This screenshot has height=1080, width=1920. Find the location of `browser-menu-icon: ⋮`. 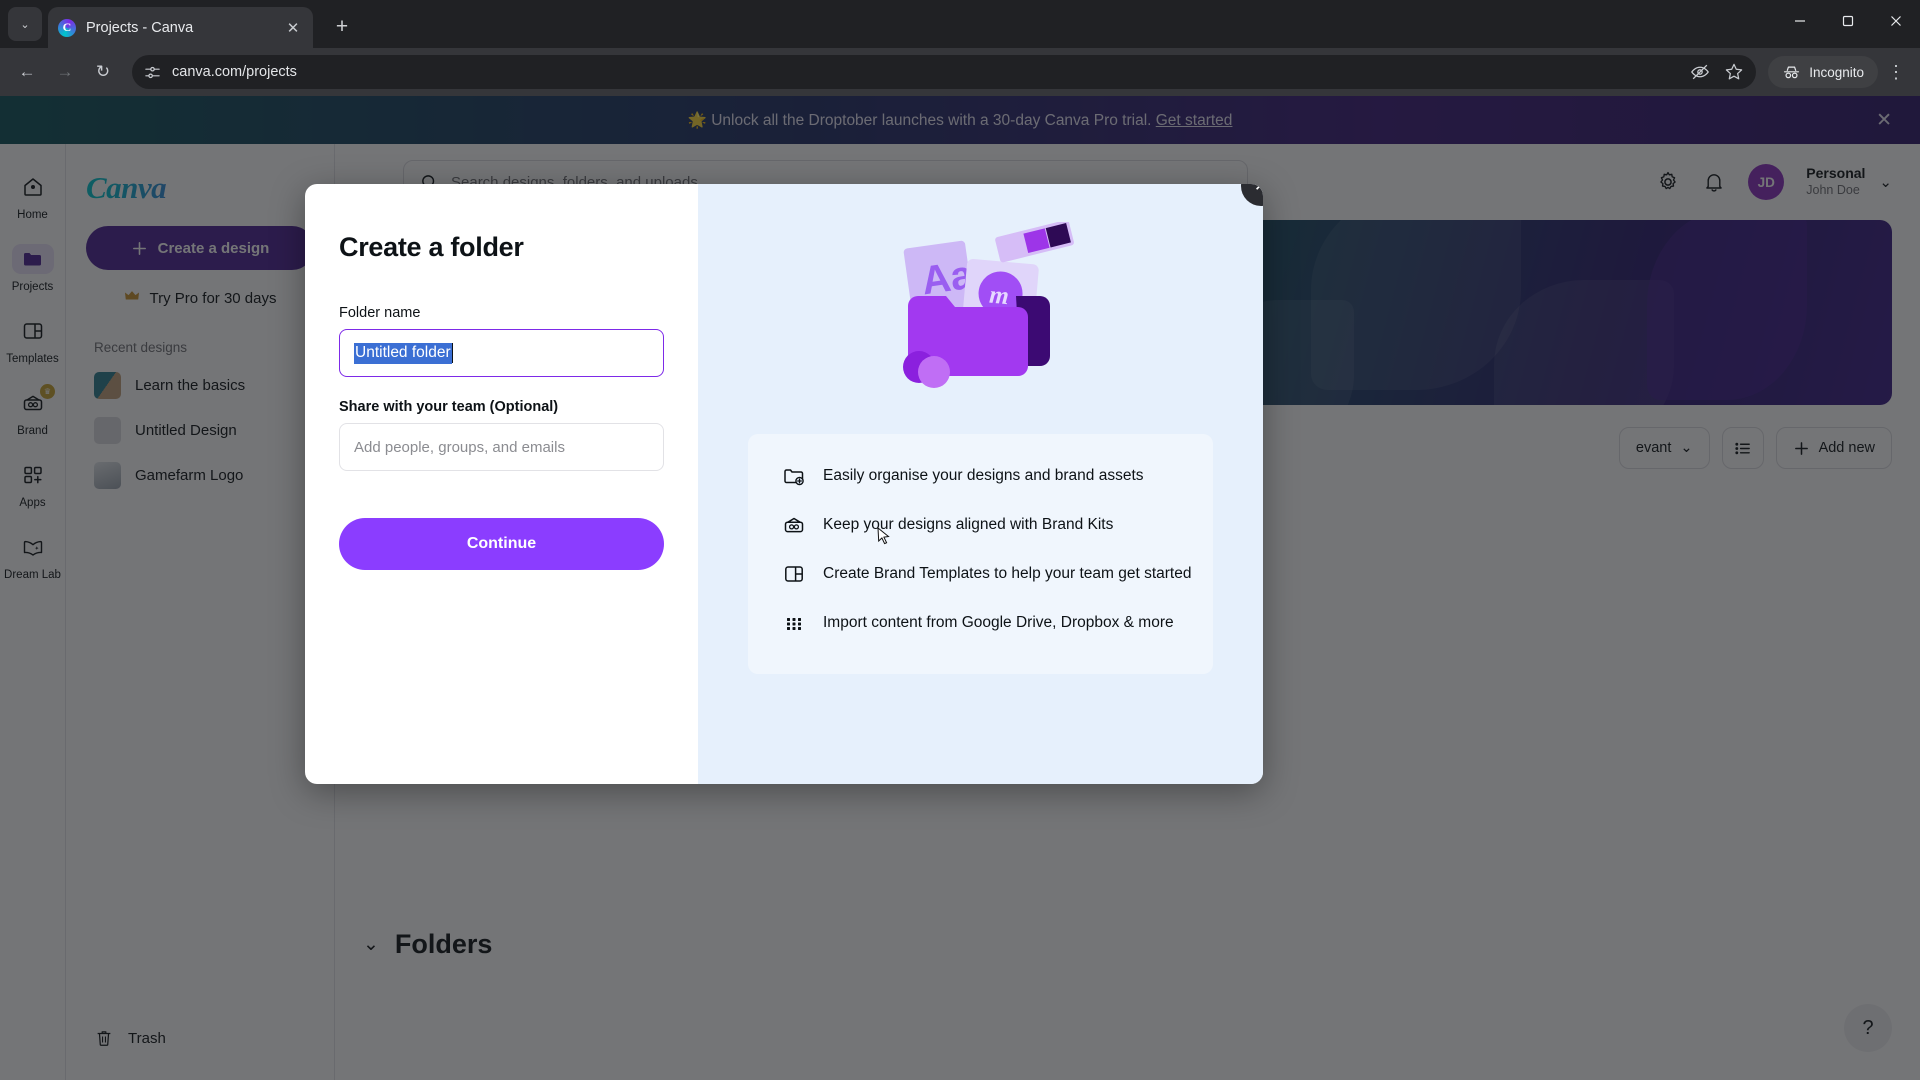

browser-menu-icon: ⋮ is located at coordinates (1896, 72).